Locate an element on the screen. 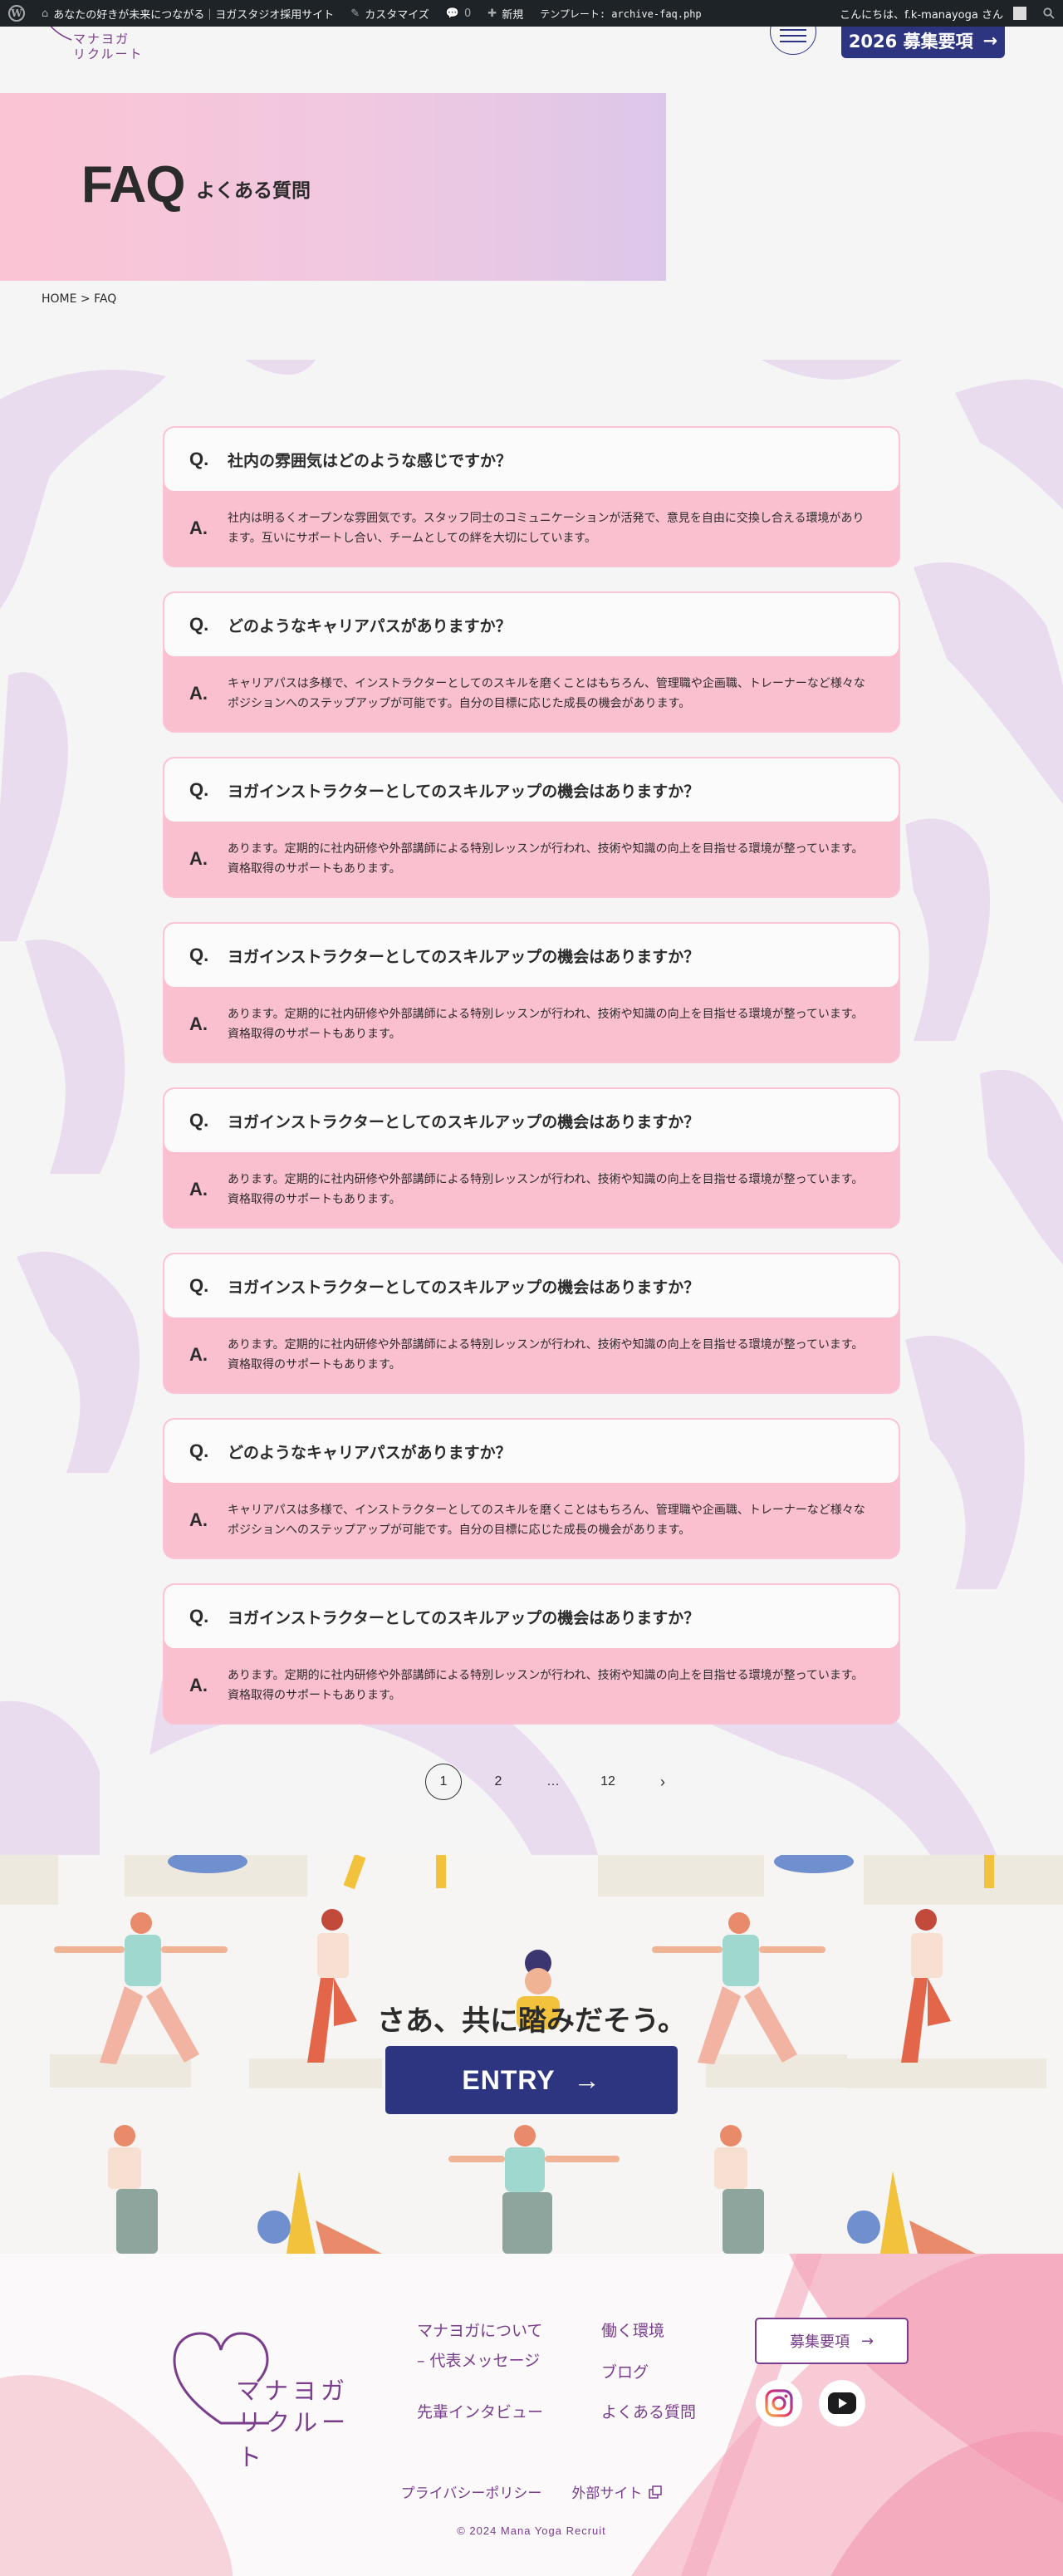  youtube-link is located at coordinates (842, 2403).